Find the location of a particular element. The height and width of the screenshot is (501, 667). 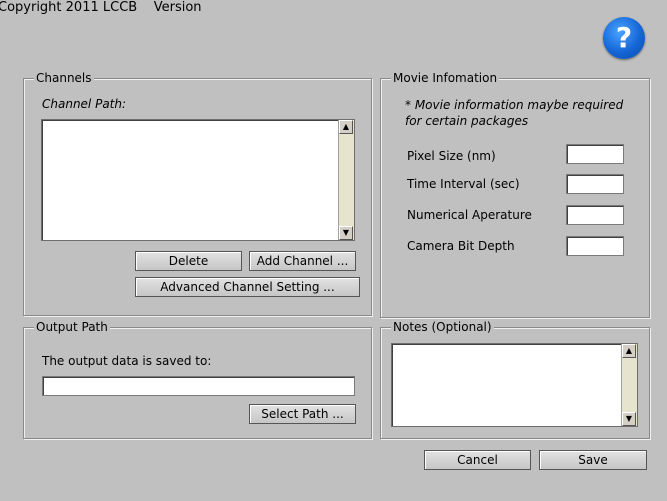

numerical-aperature-field is located at coordinates (595, 215).